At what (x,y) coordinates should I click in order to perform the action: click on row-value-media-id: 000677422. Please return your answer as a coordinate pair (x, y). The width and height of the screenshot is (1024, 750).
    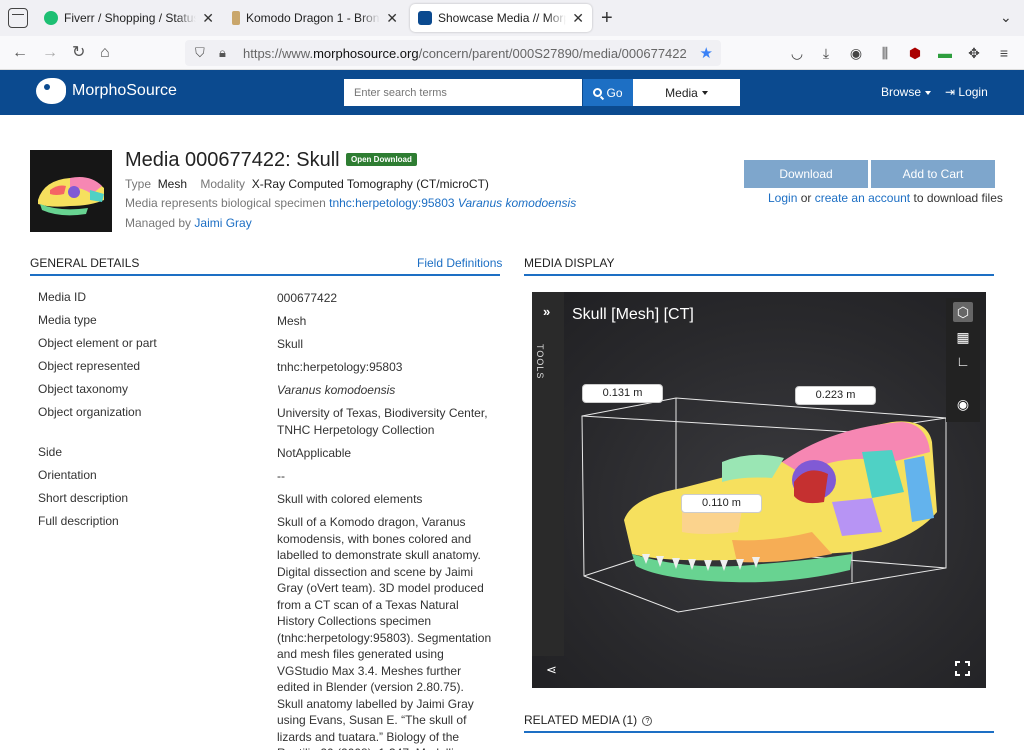
    Looking at the image, I should click on (307, 298).